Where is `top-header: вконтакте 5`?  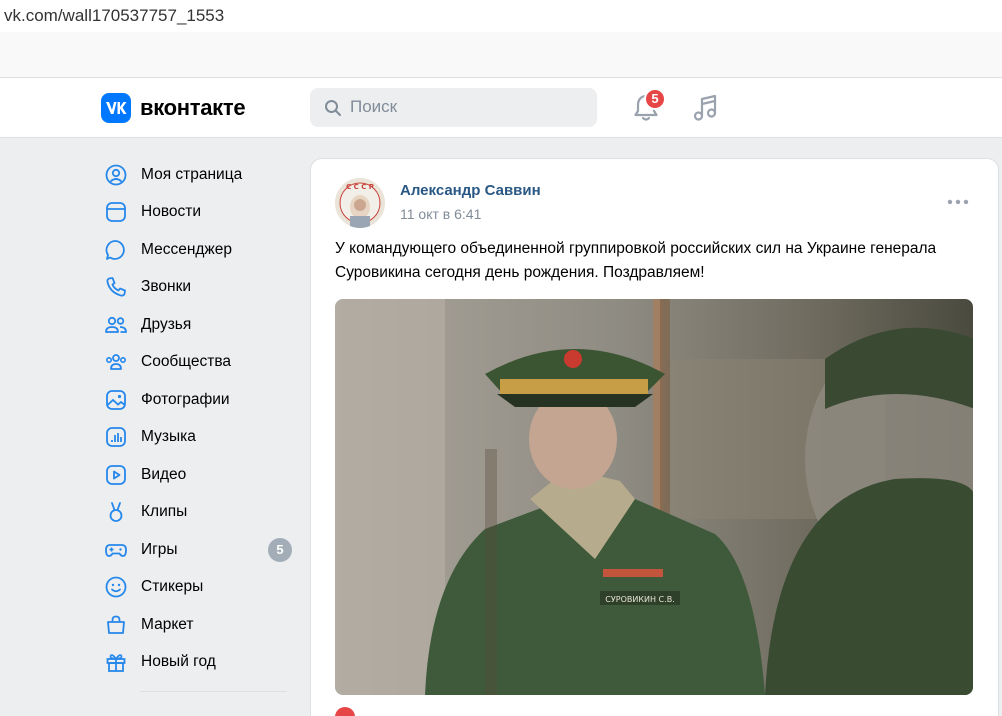
top-header: вконтакте 5 is located at coordinates (501, 108).